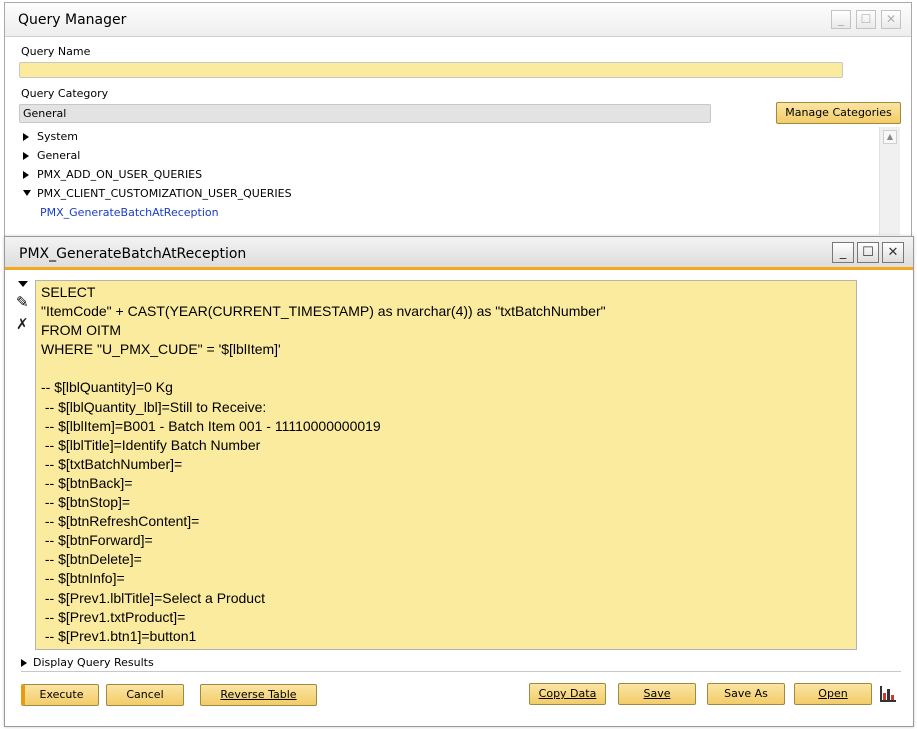 This screenshot has width=917, height=729. Describe the element at coordinates (23, 284) in the screenshot. I see `dropdown-arrow-icon` at that location.